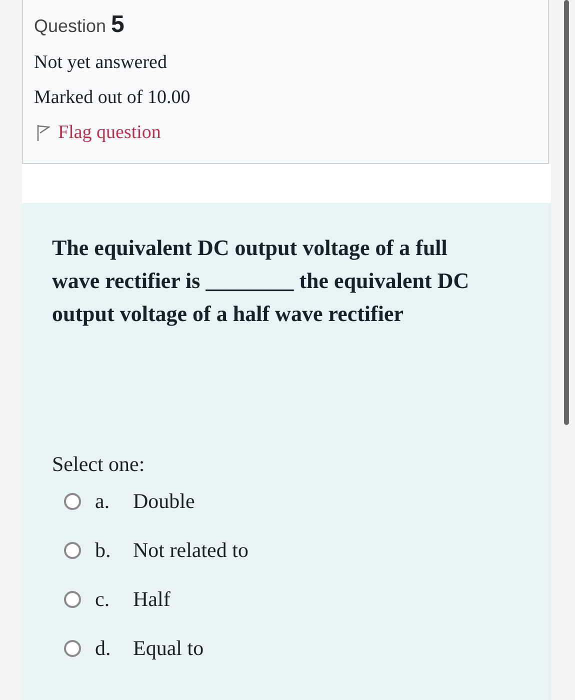 The image size is (575, 700). What do you see at coordinates (103, 599) in the screenshot?
I see `option-letter: c.` at bounding box center [103, 599].